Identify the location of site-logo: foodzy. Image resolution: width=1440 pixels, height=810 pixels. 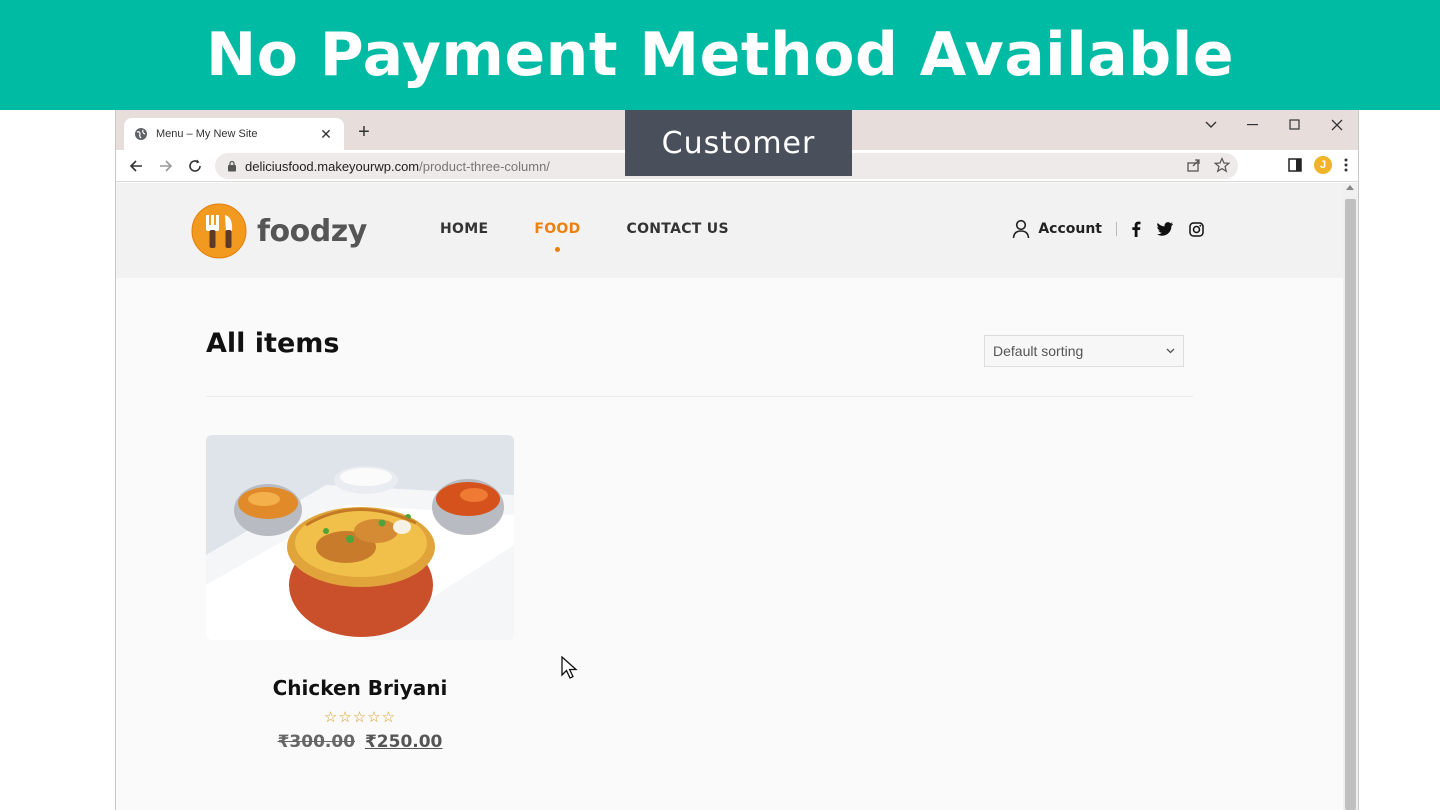
(279, 231).